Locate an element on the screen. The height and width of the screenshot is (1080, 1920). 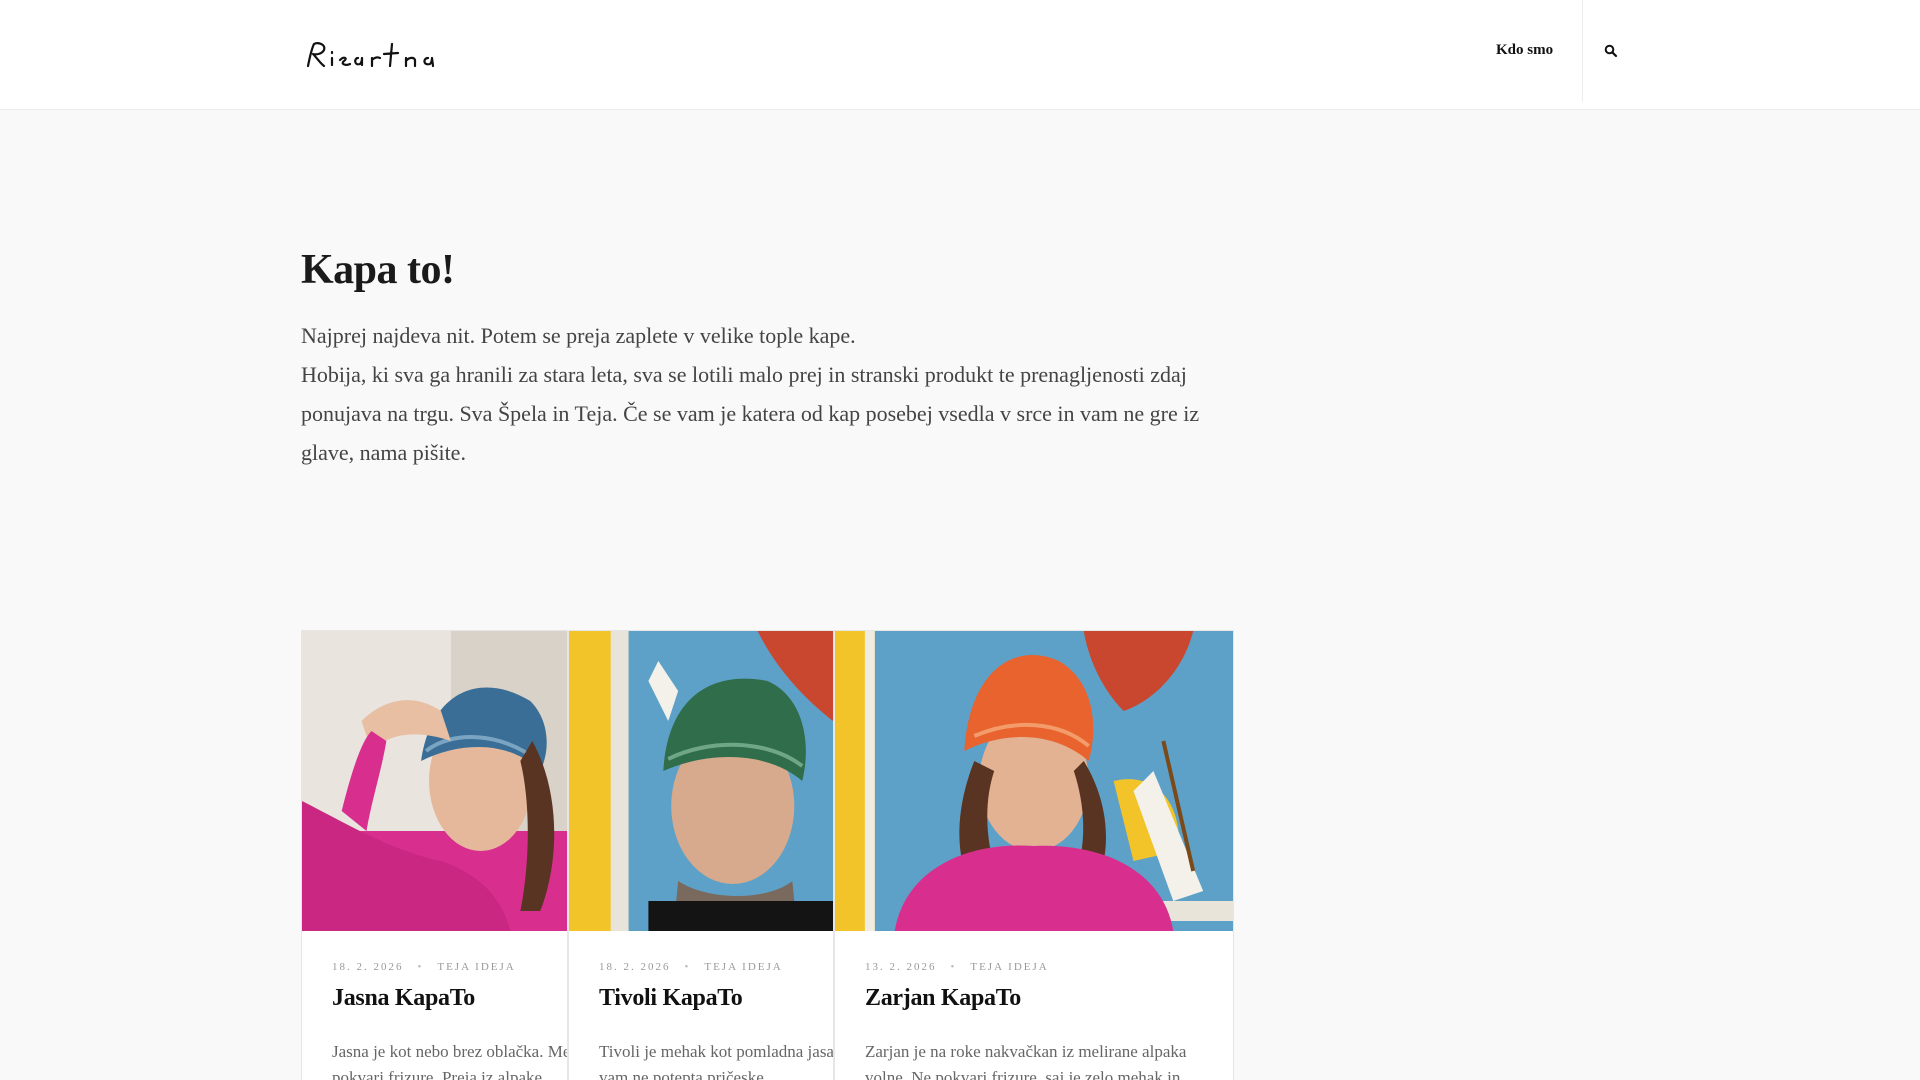
woman-orange-hat-photo is located at coordinates (1034, 781).